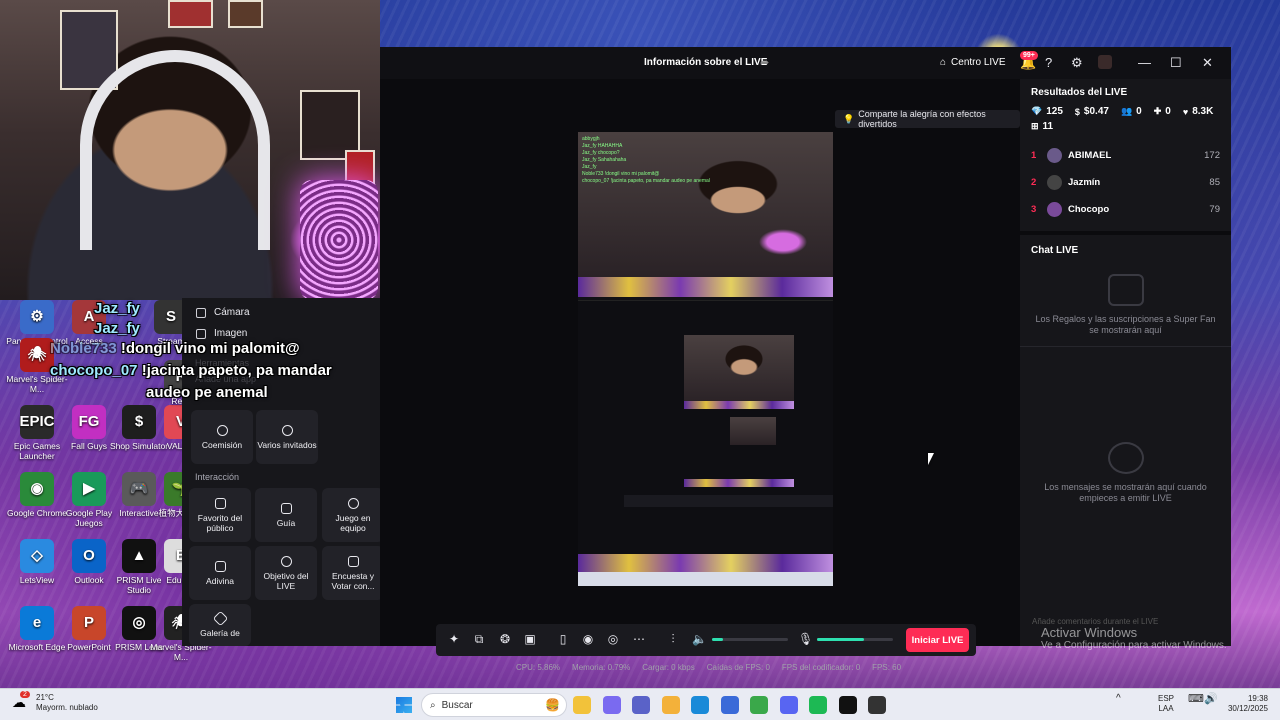  I want to click on source-camera: Cámara, so click(286, 312).